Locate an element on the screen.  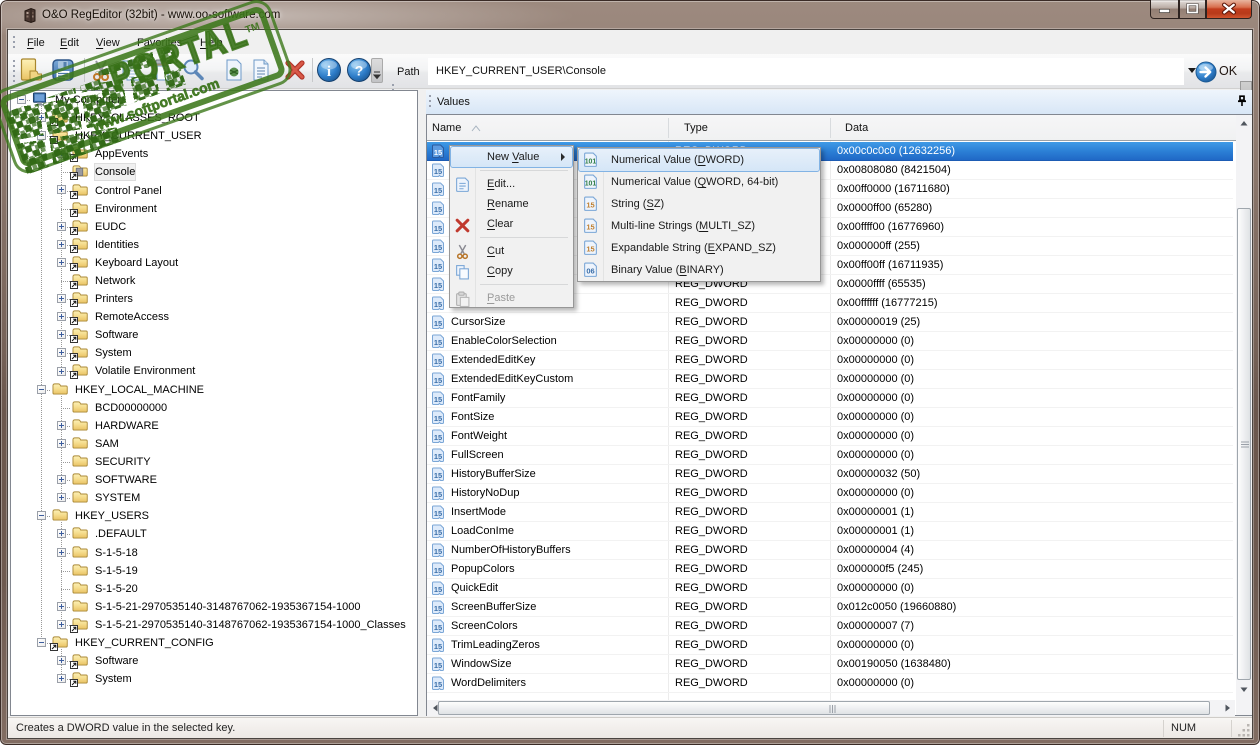
svg-text: i is located at coordinates (329, 72).